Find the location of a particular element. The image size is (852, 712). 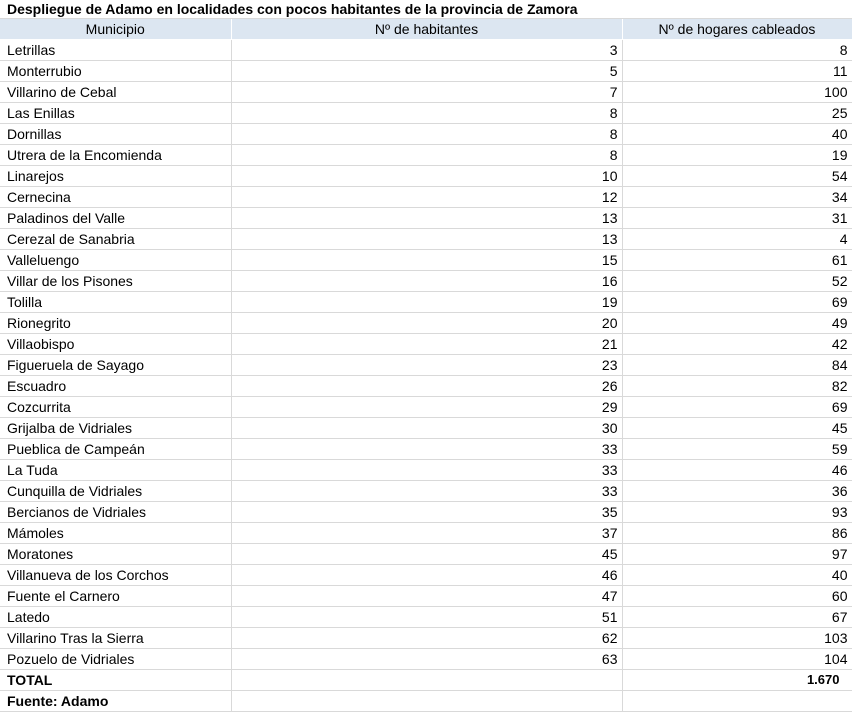

municipio-cell: Tolilla is located at coordinates (116, 302).